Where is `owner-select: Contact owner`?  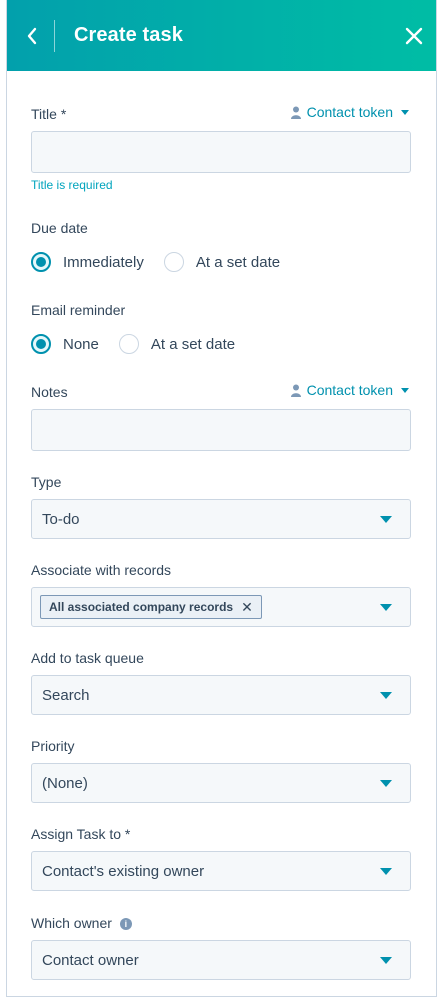 owner-select: Contact owner is located at coordinates (221, 960).